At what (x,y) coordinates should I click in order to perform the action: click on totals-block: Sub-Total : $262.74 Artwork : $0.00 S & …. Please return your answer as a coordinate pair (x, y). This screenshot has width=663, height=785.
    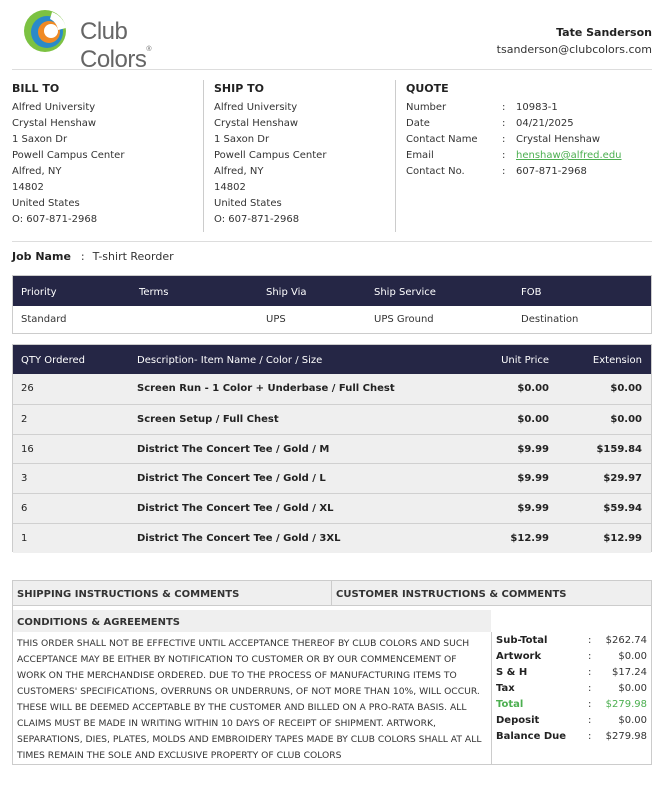
    Looking at the image, I should click on (571, 698).